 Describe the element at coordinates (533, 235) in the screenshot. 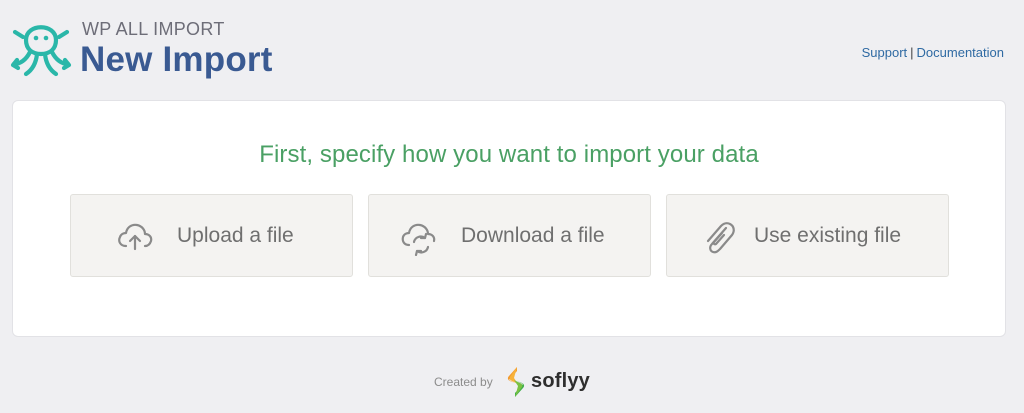

I see `download-file-label: Download a file` at that location.